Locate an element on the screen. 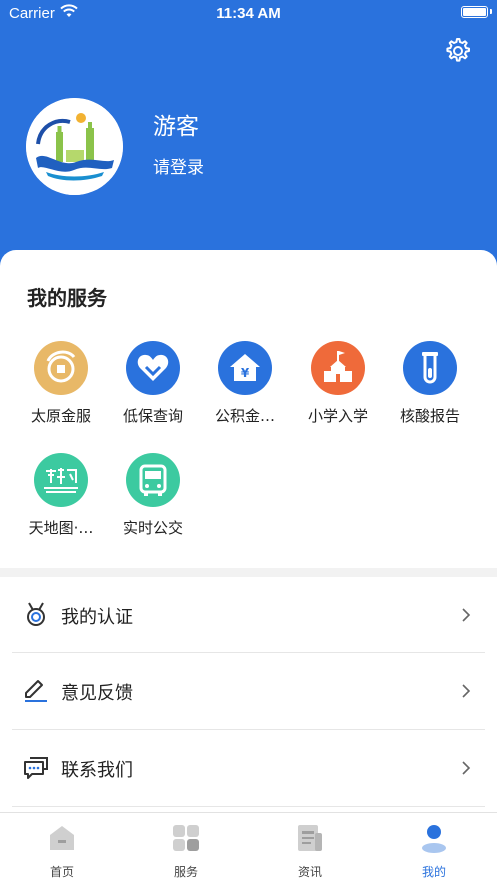  service-label: 太原金服 is located at coordinates (60, 416).